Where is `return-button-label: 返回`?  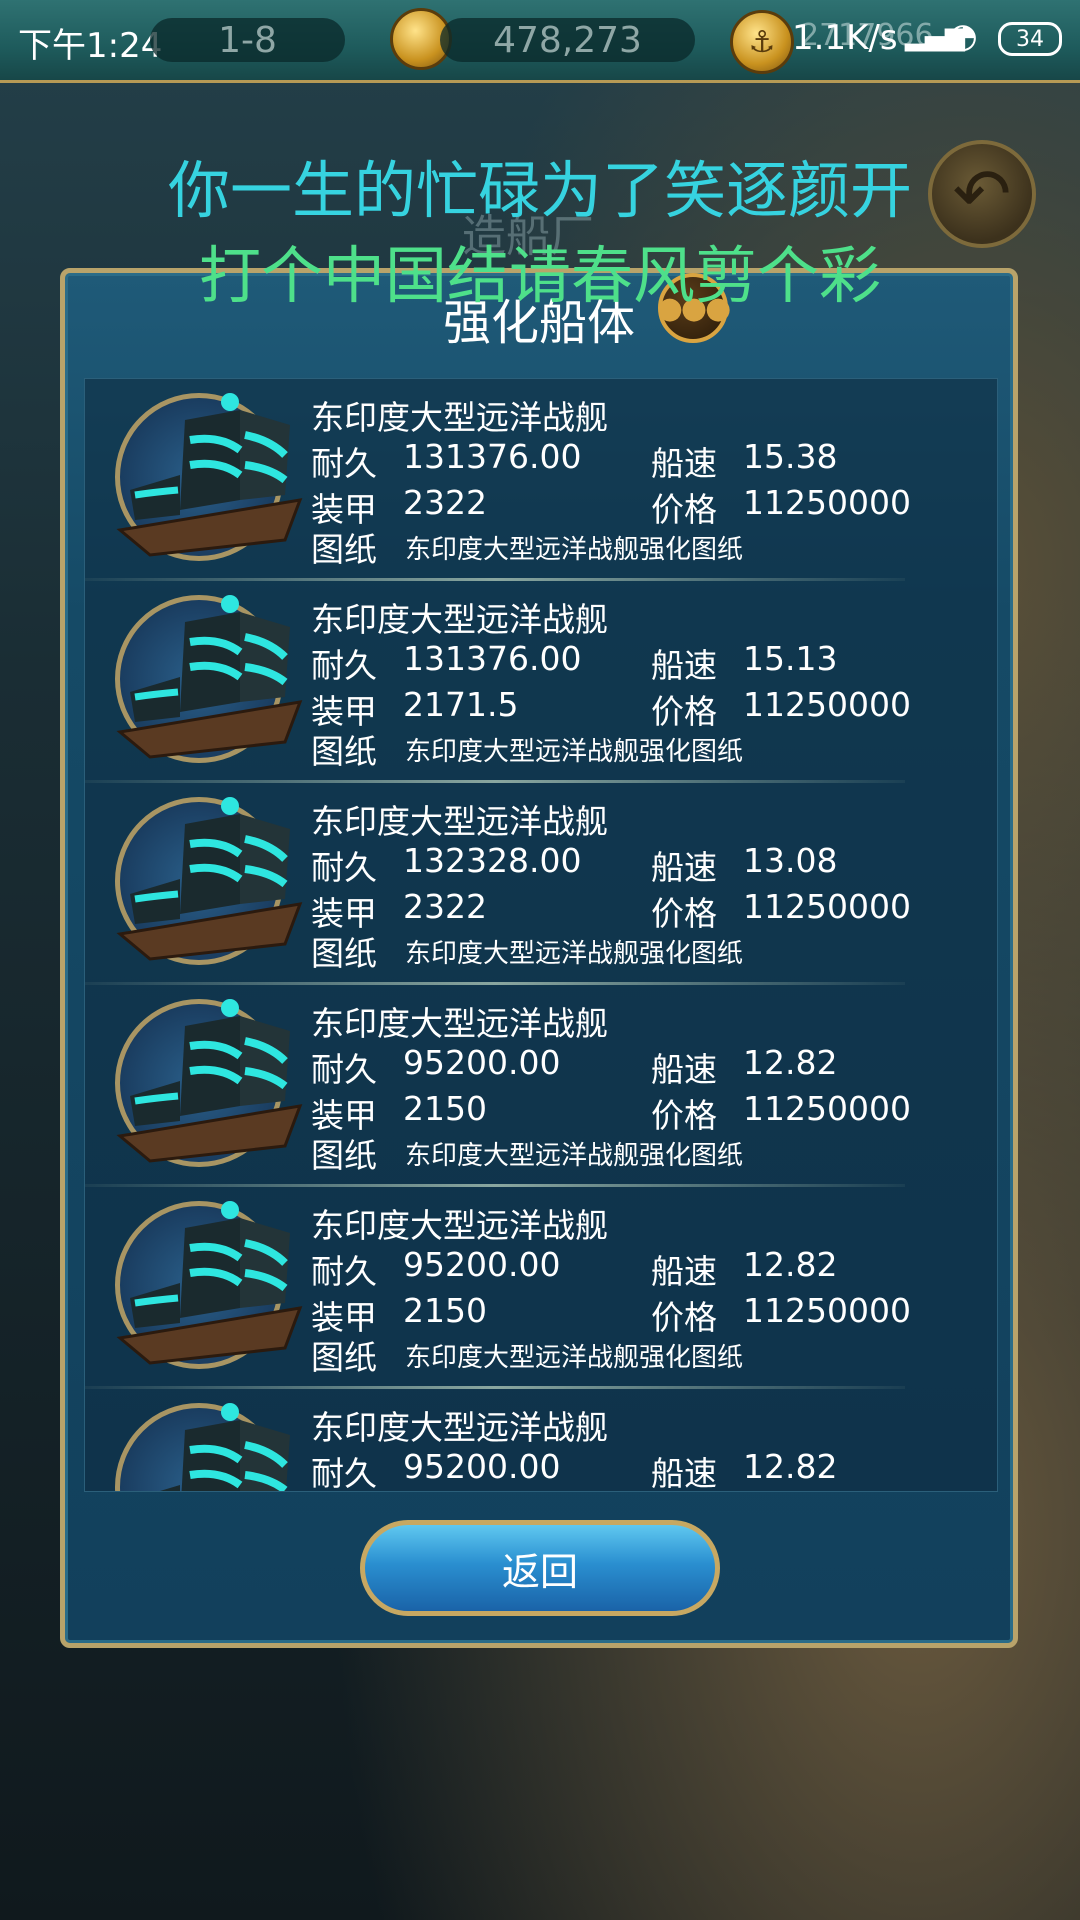
return-button-label: 返回 is located at coordinates (539, 1571).